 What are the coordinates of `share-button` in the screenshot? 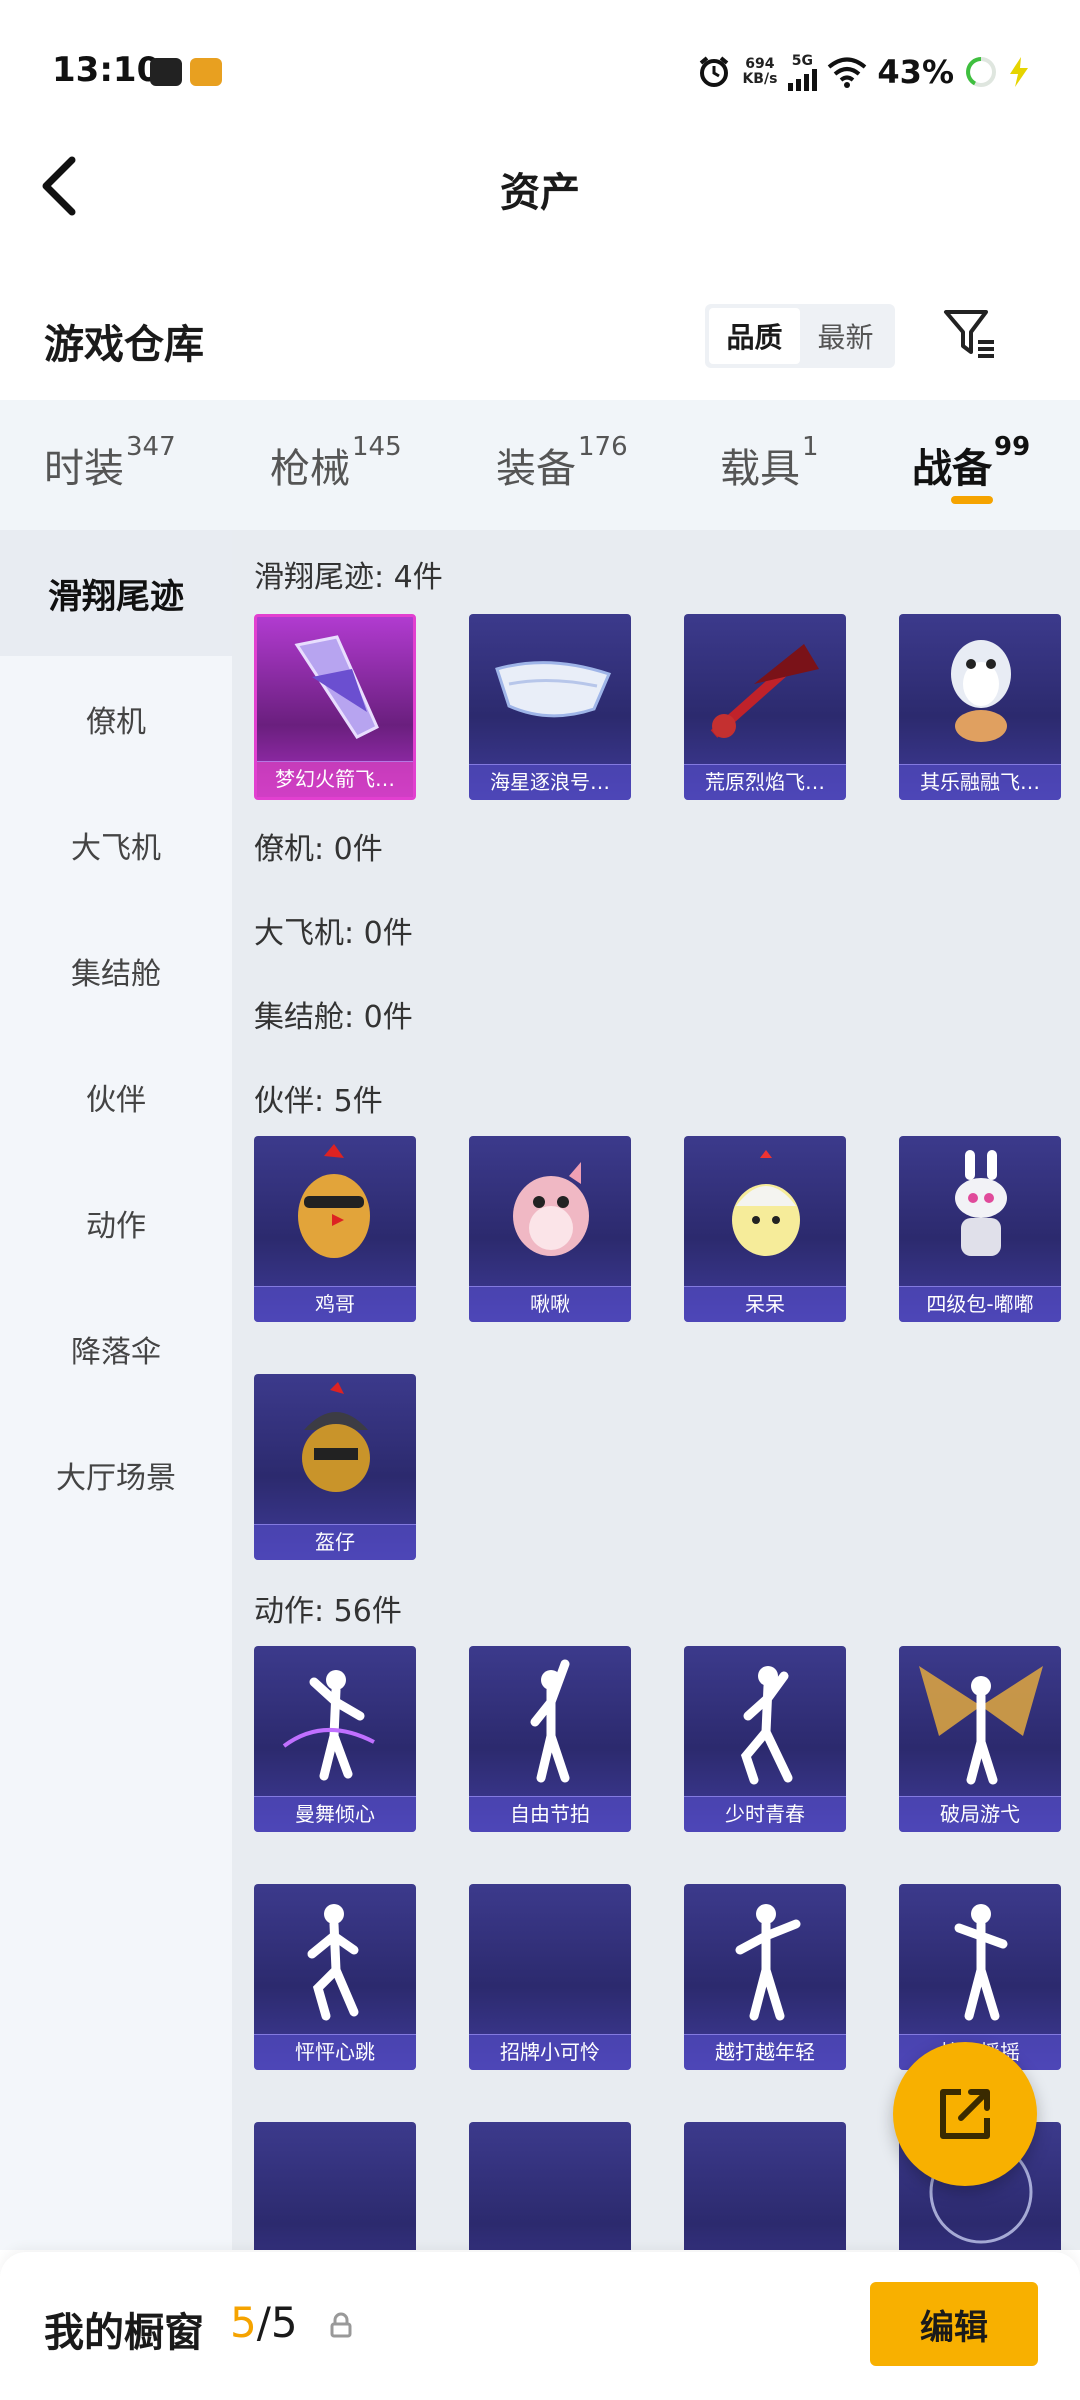 It's located at (965, 2114).